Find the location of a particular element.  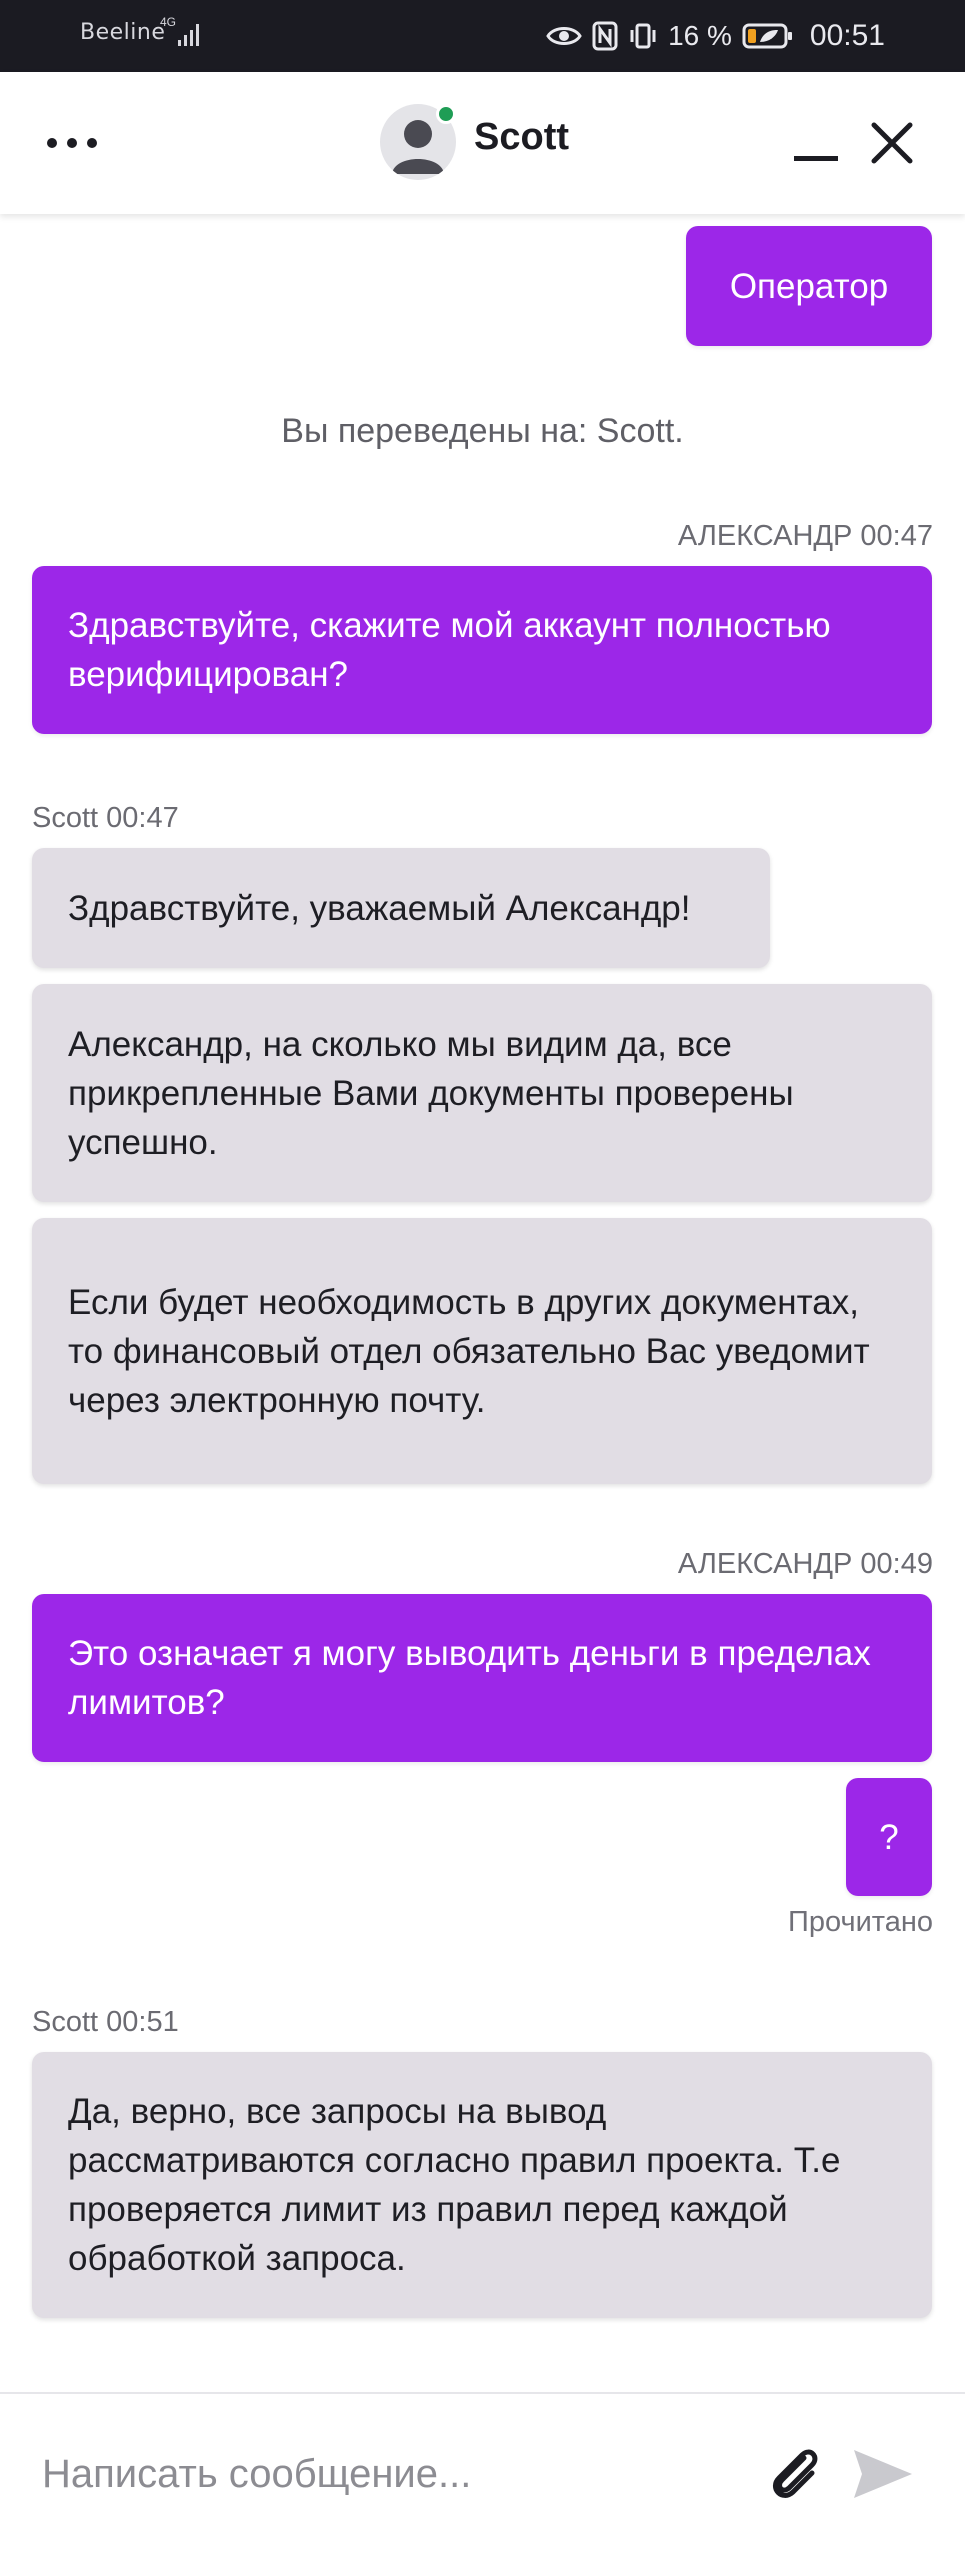

battery-icon is located at coordinates (767, 36).